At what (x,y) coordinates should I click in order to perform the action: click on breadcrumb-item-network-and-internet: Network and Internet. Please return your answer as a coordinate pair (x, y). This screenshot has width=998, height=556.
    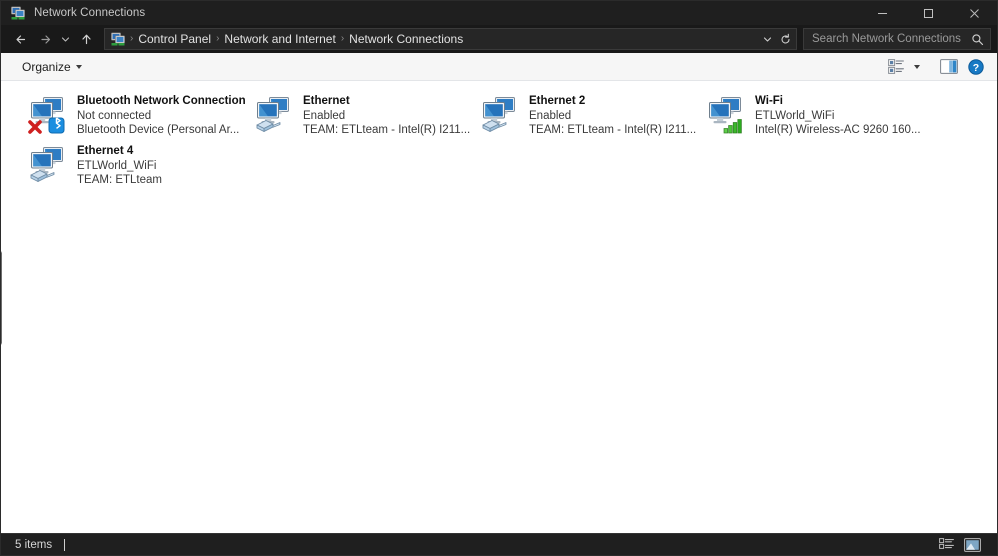
    Looking at the image, I should click on (279, 39).